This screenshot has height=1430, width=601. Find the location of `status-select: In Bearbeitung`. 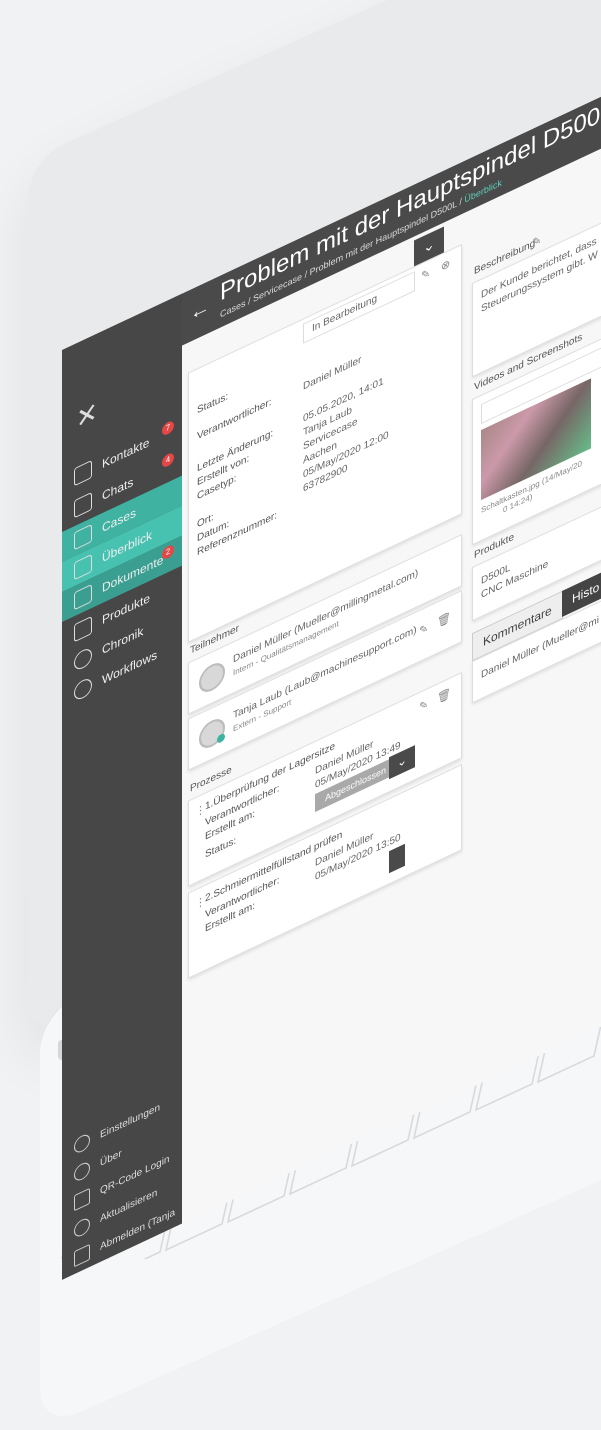

status-select: In Bearbeitung is located at coordinates (359, 307).